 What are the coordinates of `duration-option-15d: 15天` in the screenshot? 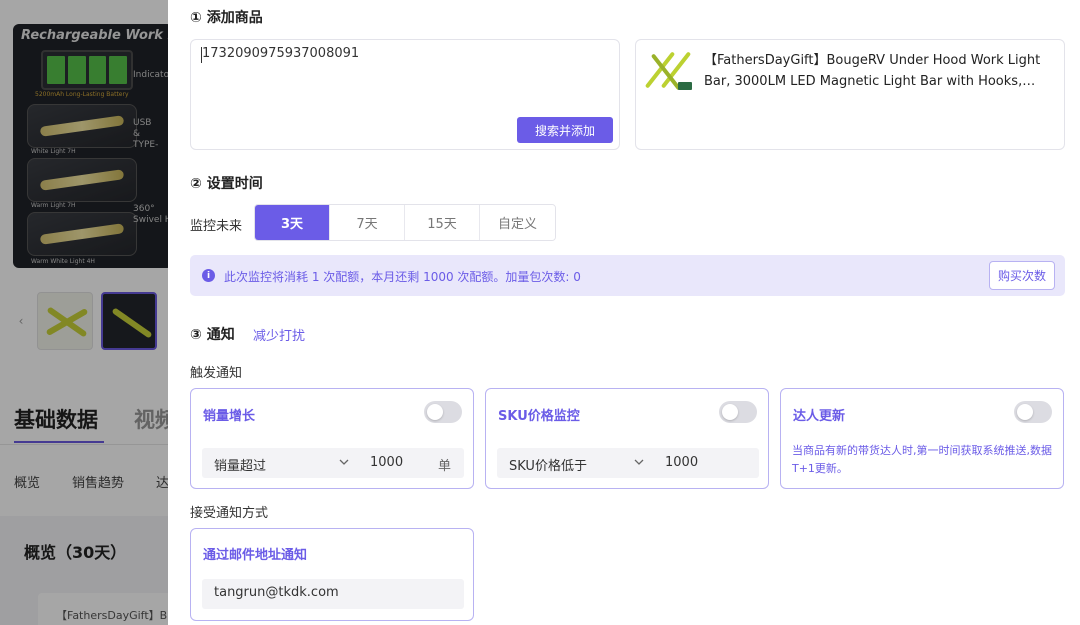 It's located at (442, 222).